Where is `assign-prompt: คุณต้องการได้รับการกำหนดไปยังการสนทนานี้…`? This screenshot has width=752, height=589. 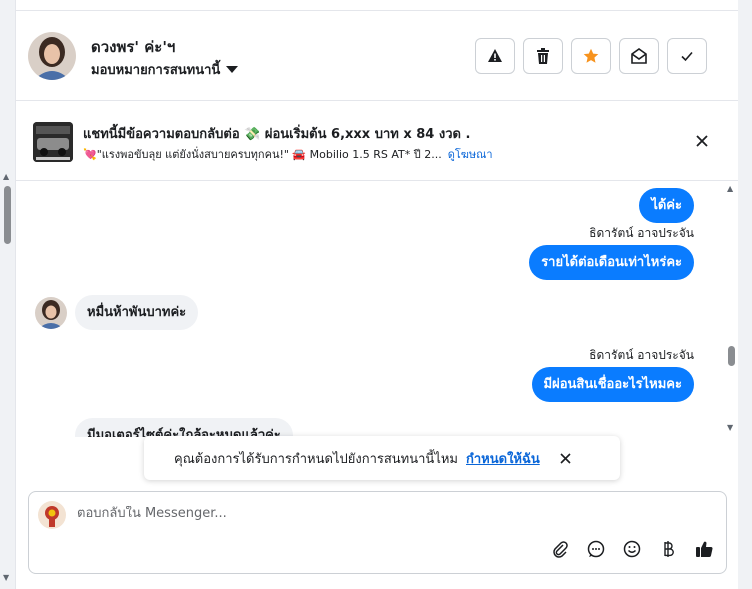 assign-prompt: คุณต้องการได้รับการกำหนดไปยังการสนทนานี้… is located at coordinates (382, 458).